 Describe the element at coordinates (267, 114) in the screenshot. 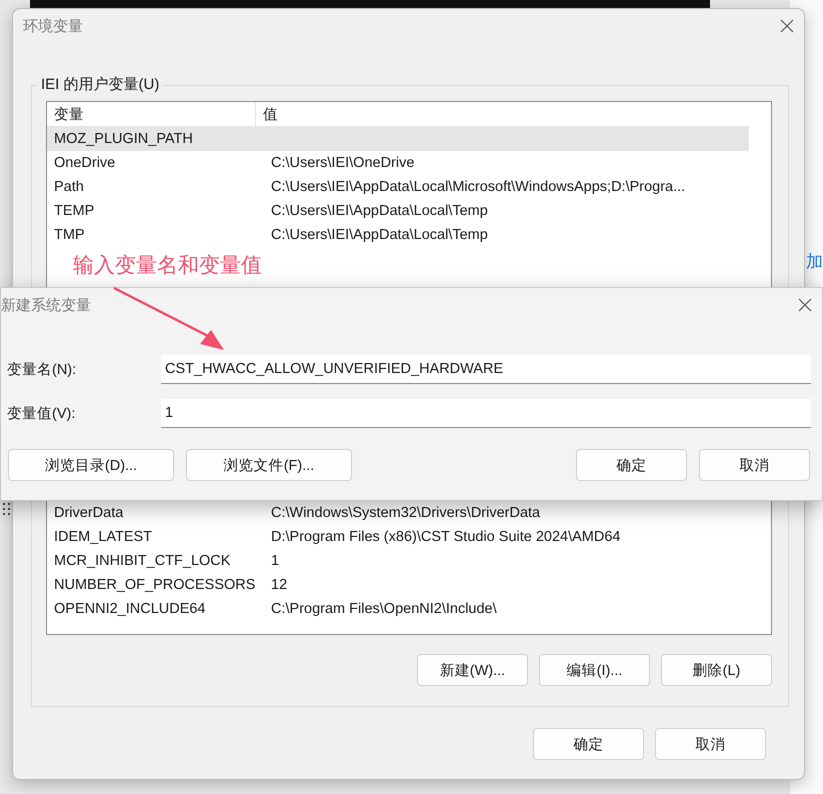

I see `column-header: 值` at that location.